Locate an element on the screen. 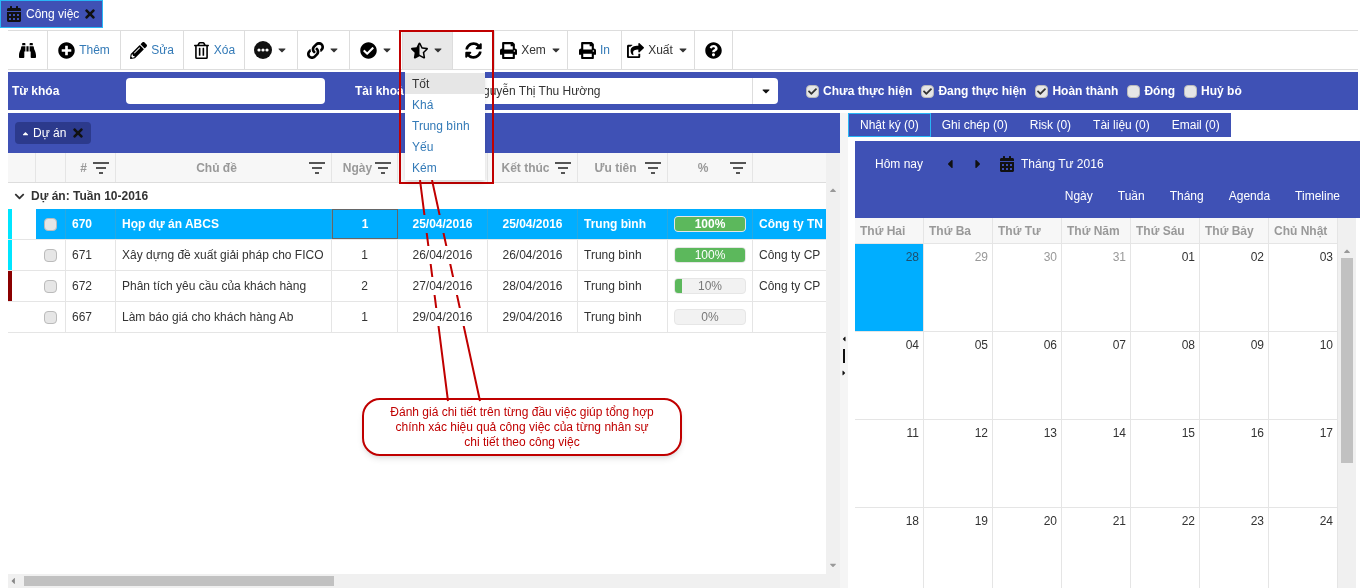 The width and height of the screenshot is (1366, 588). horizontal-scrollbar is located at coordinates (417, 581).